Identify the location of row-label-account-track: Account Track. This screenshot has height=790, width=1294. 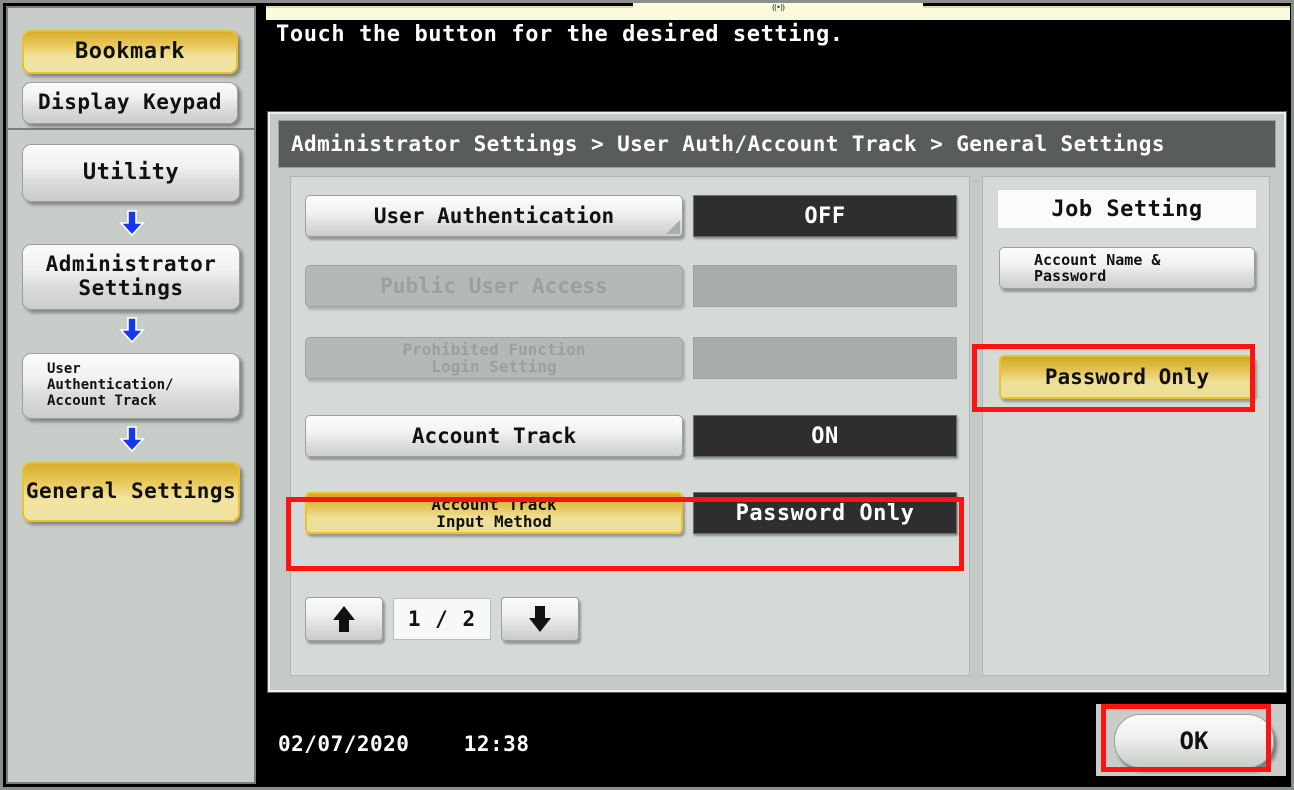
(494, 436).